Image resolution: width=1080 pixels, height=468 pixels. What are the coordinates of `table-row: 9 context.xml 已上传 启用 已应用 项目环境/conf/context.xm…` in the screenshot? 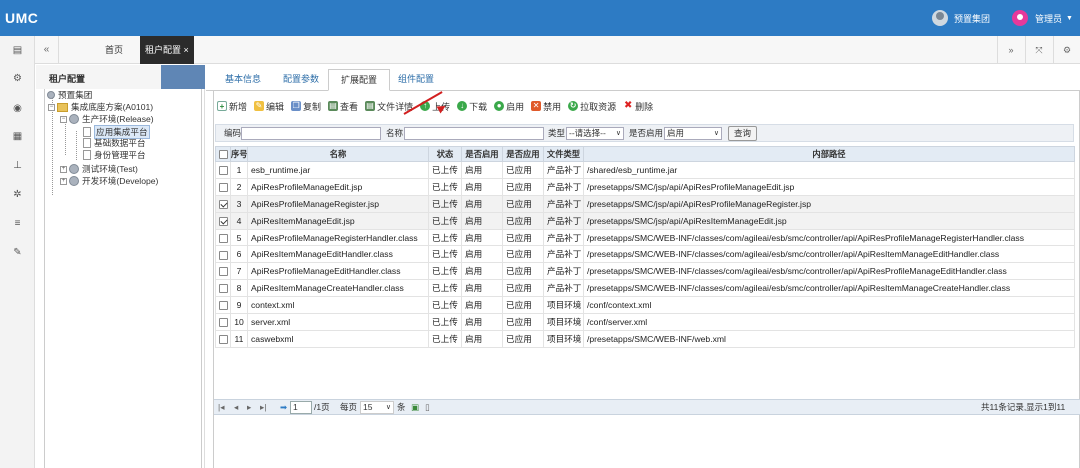 It's located at (645, 305).